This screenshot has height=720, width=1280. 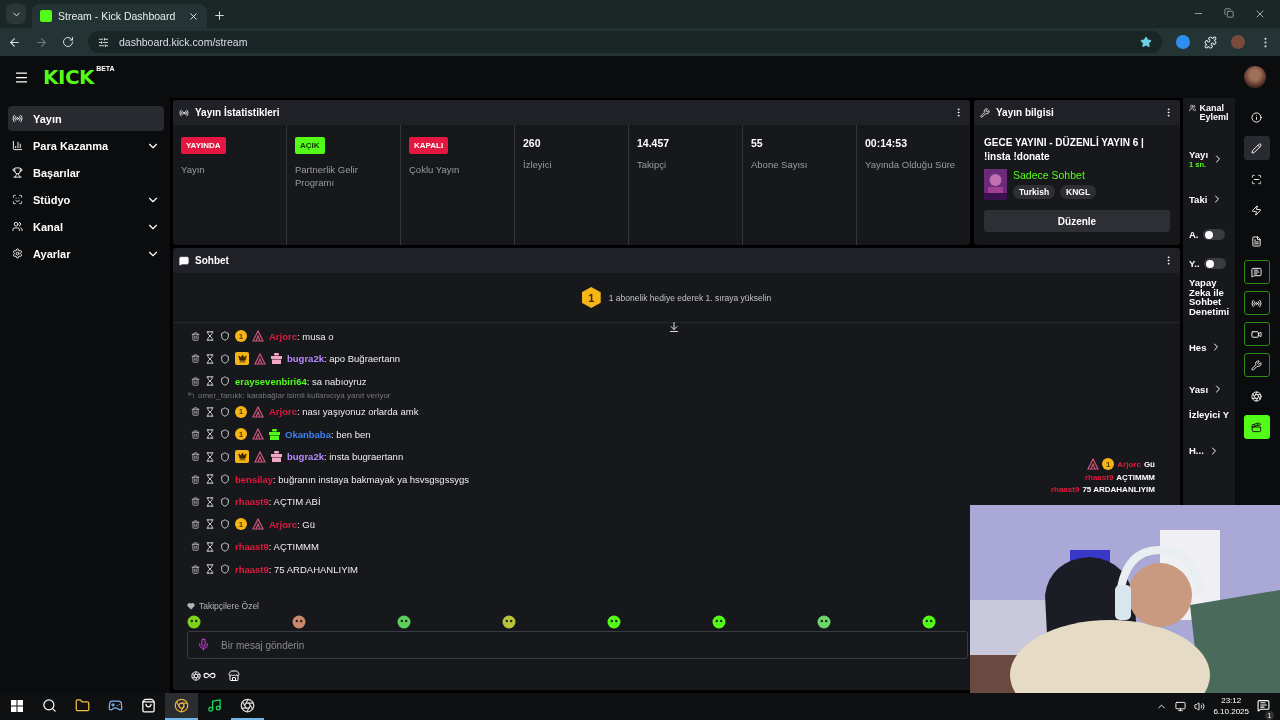 I want to click on sidebar-item: Para Kazanma, so click(x=86, y=145).